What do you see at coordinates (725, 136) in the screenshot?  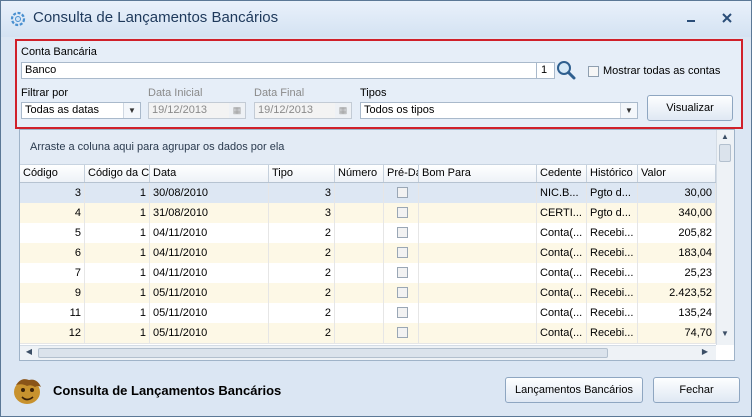 I see `scroll-up-arrow-icon: ▲` at bounding box center [725, 136].